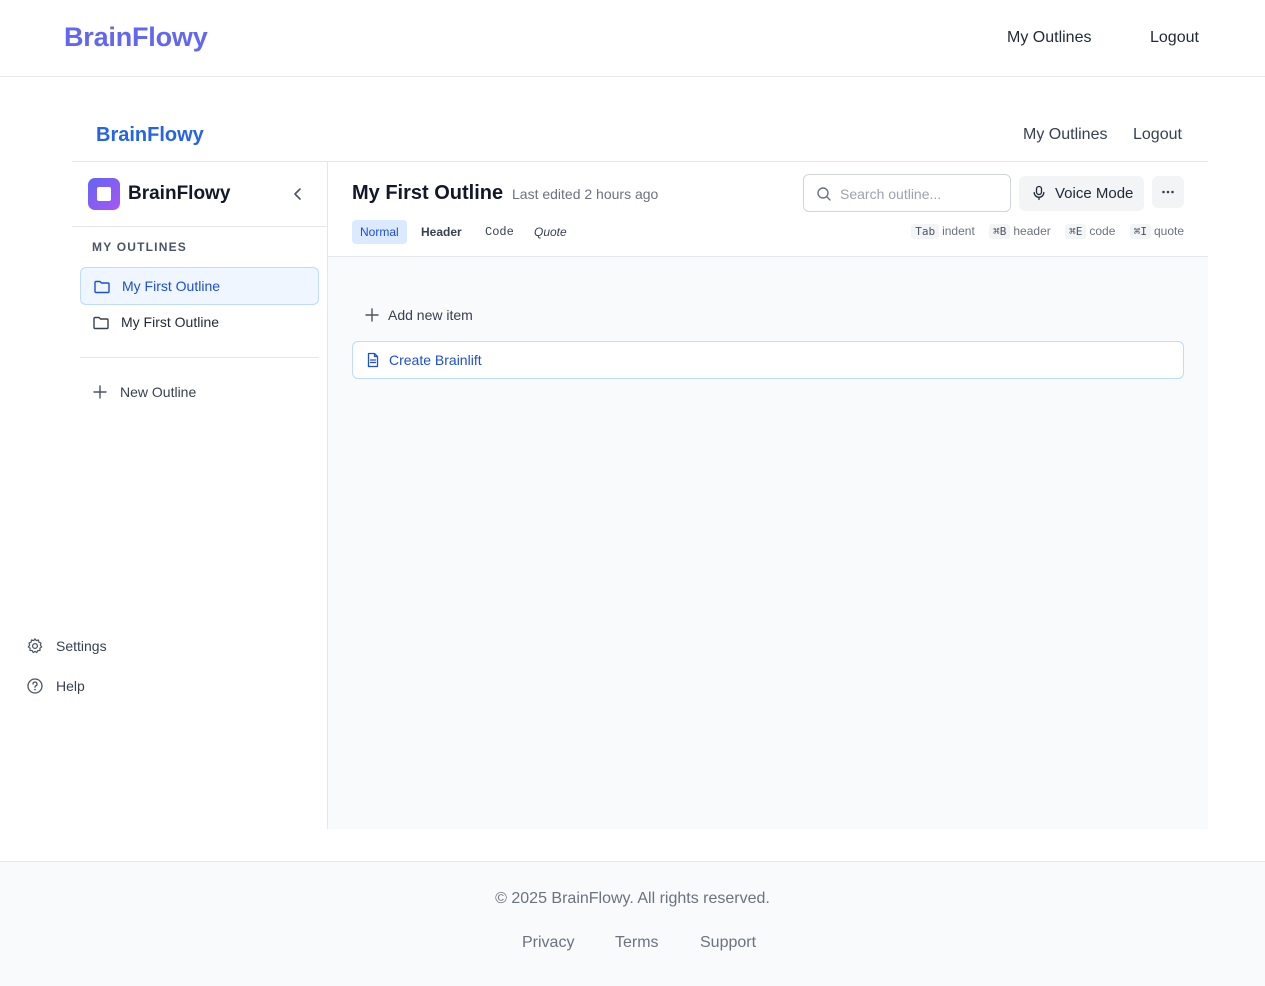  I want to click on help-circle-icon, so click(35, 686).